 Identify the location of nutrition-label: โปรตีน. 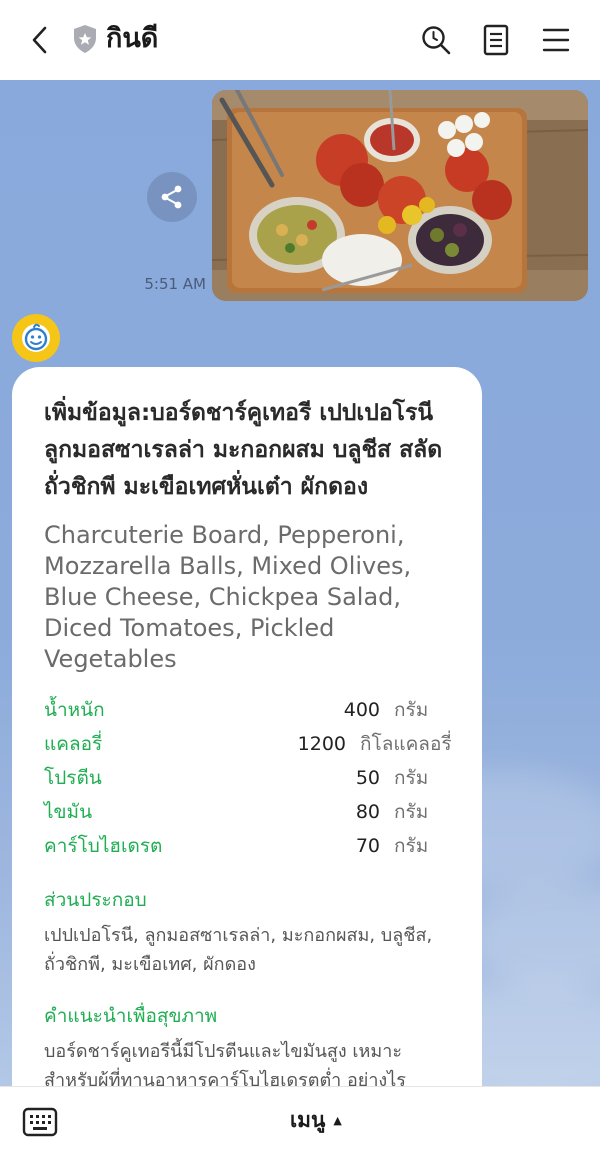
(73, 778).